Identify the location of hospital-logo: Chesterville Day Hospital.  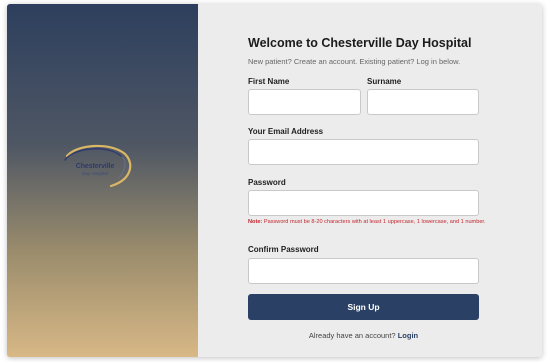
(96, 164).